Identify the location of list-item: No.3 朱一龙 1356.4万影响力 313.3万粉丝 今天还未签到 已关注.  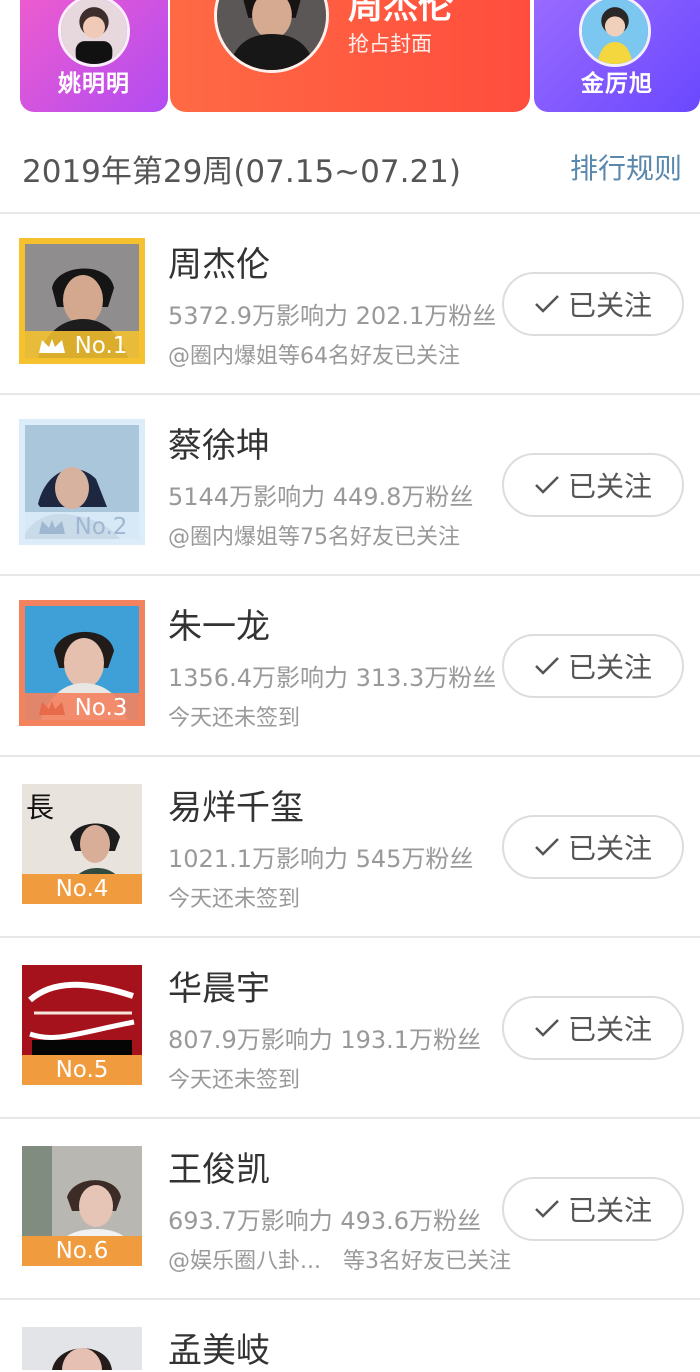
(350, 666).